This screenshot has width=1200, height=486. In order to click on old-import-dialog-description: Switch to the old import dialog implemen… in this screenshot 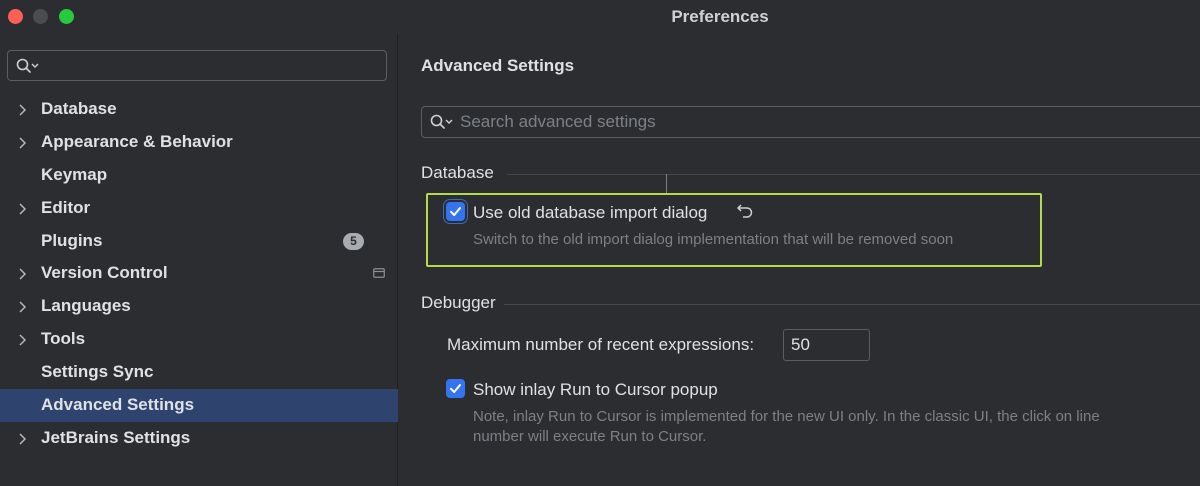, I will do `click(713, 239)`.